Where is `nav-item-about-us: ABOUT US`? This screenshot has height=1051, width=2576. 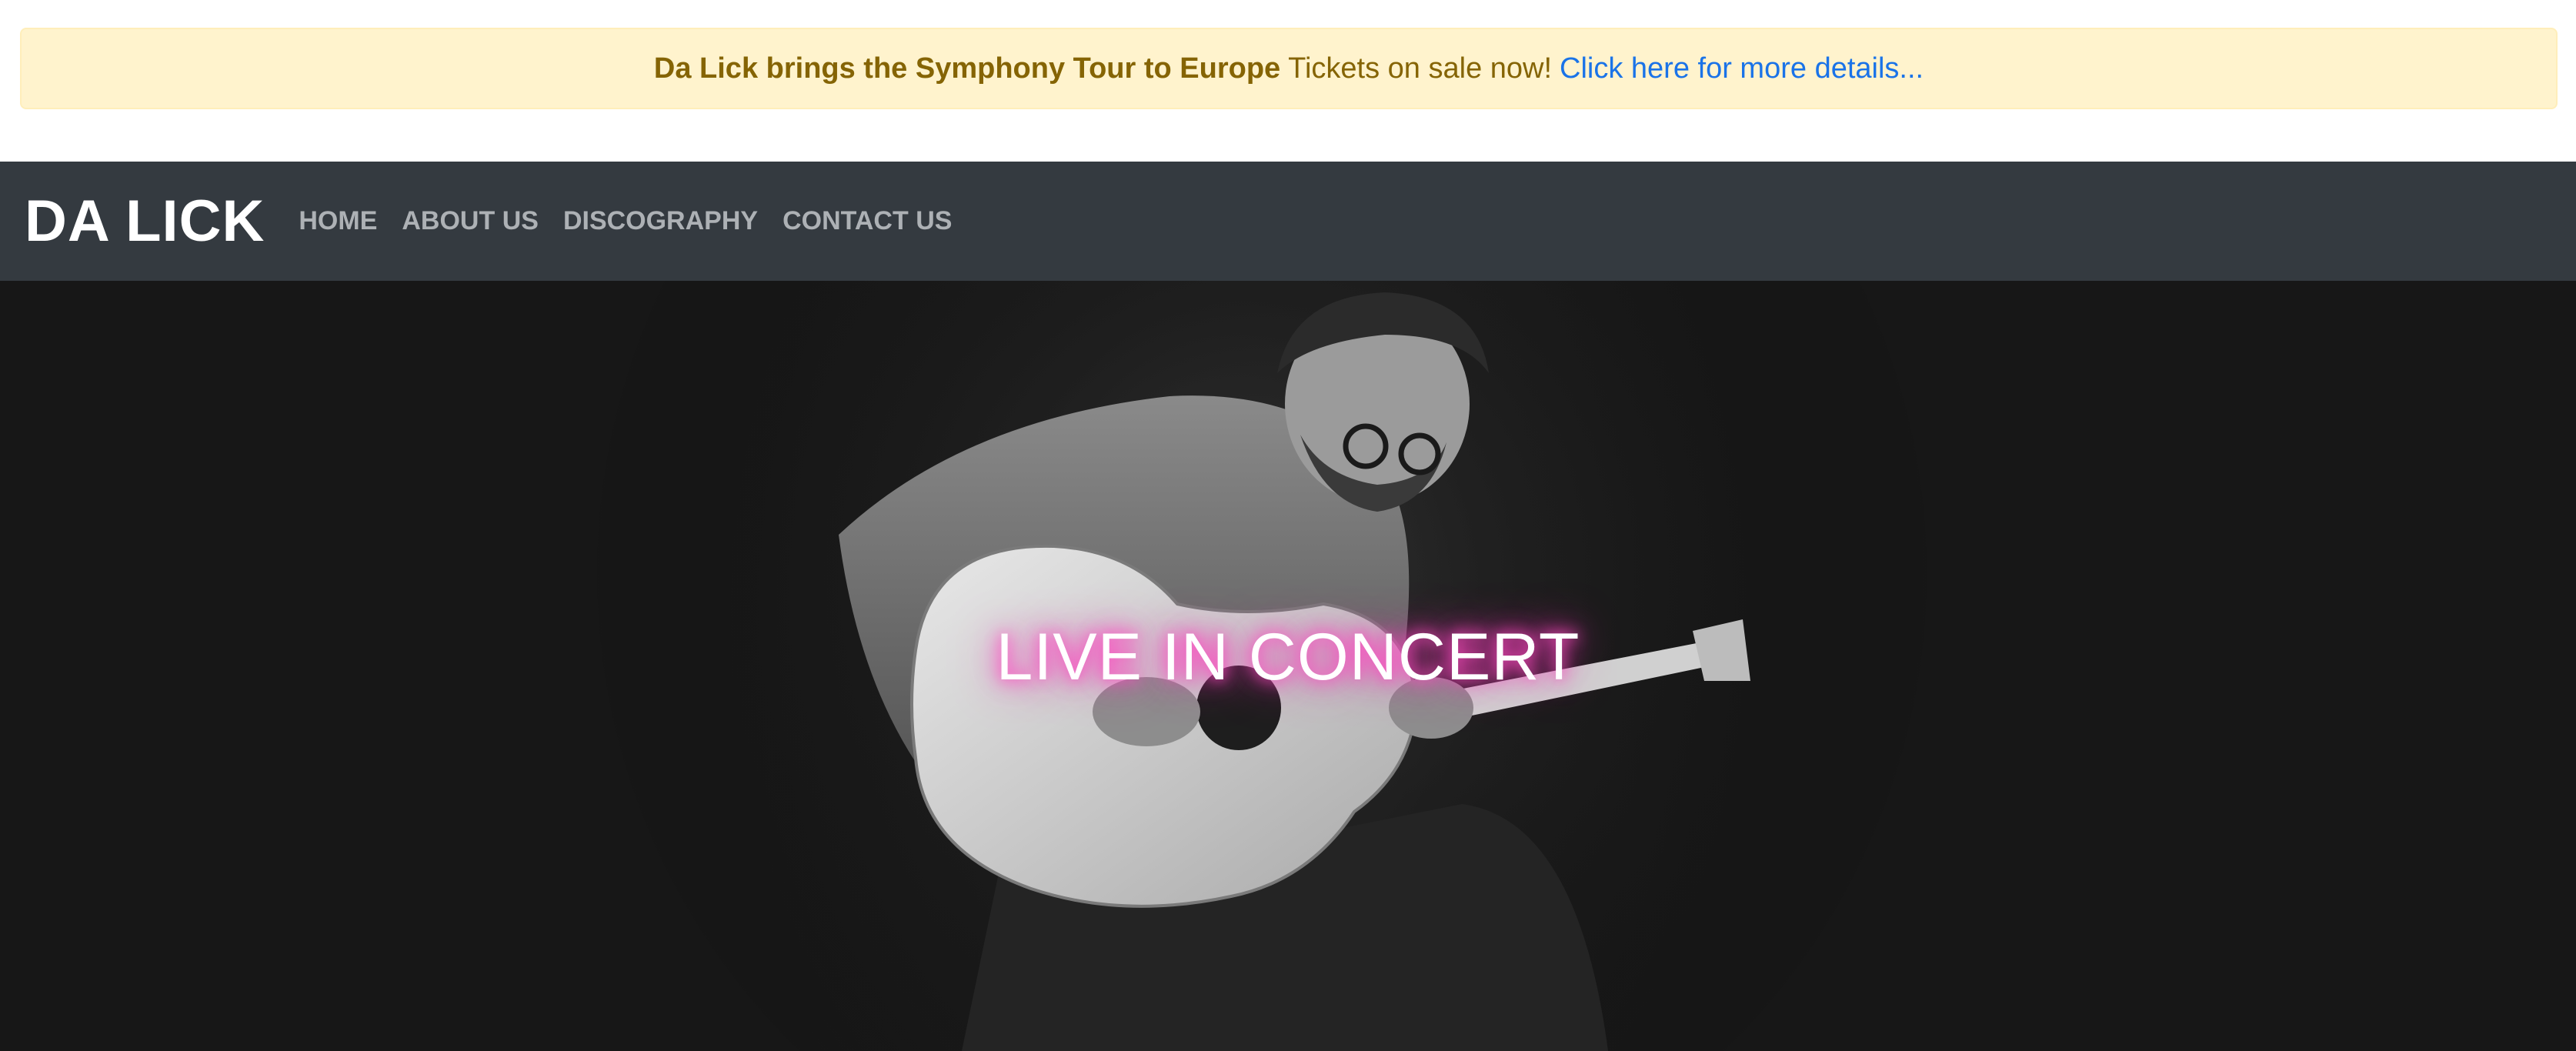
nav-item-about-us: ABOUT US is located at coordinates (470, 221).